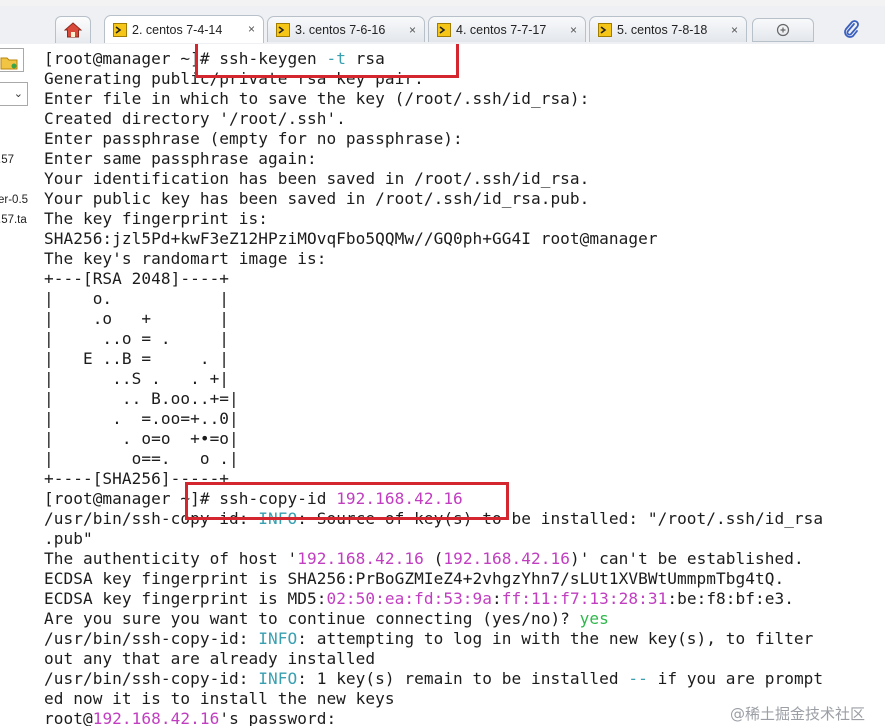 The height and width of the screenshot is (726, 885). What do you see at coordinates (177, 29) in the screenshot?
I see `tab-label: 2. centos 7-4-14` at bounding box center [177, 29].